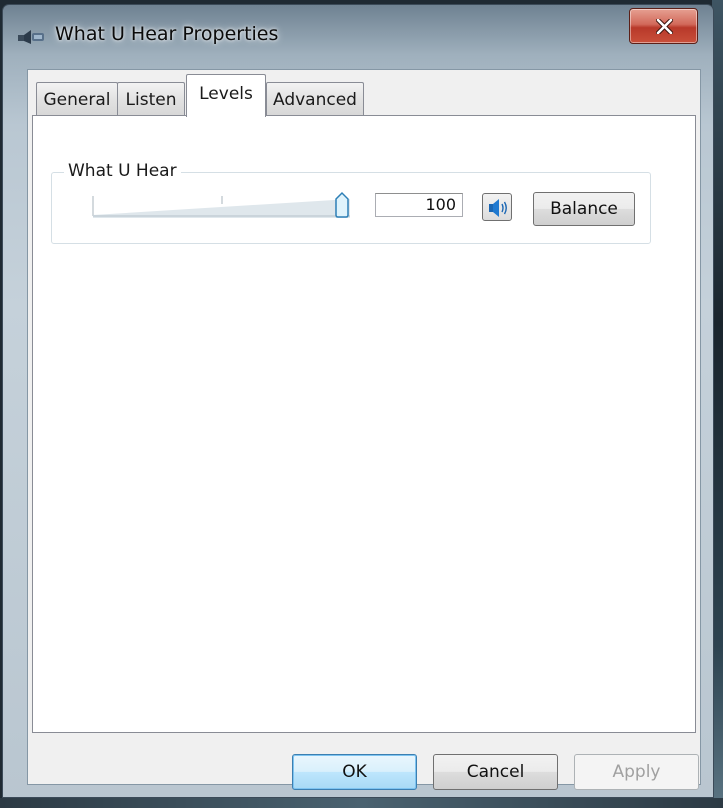  I want to click on speaker-device-icon, so click(32, 37).